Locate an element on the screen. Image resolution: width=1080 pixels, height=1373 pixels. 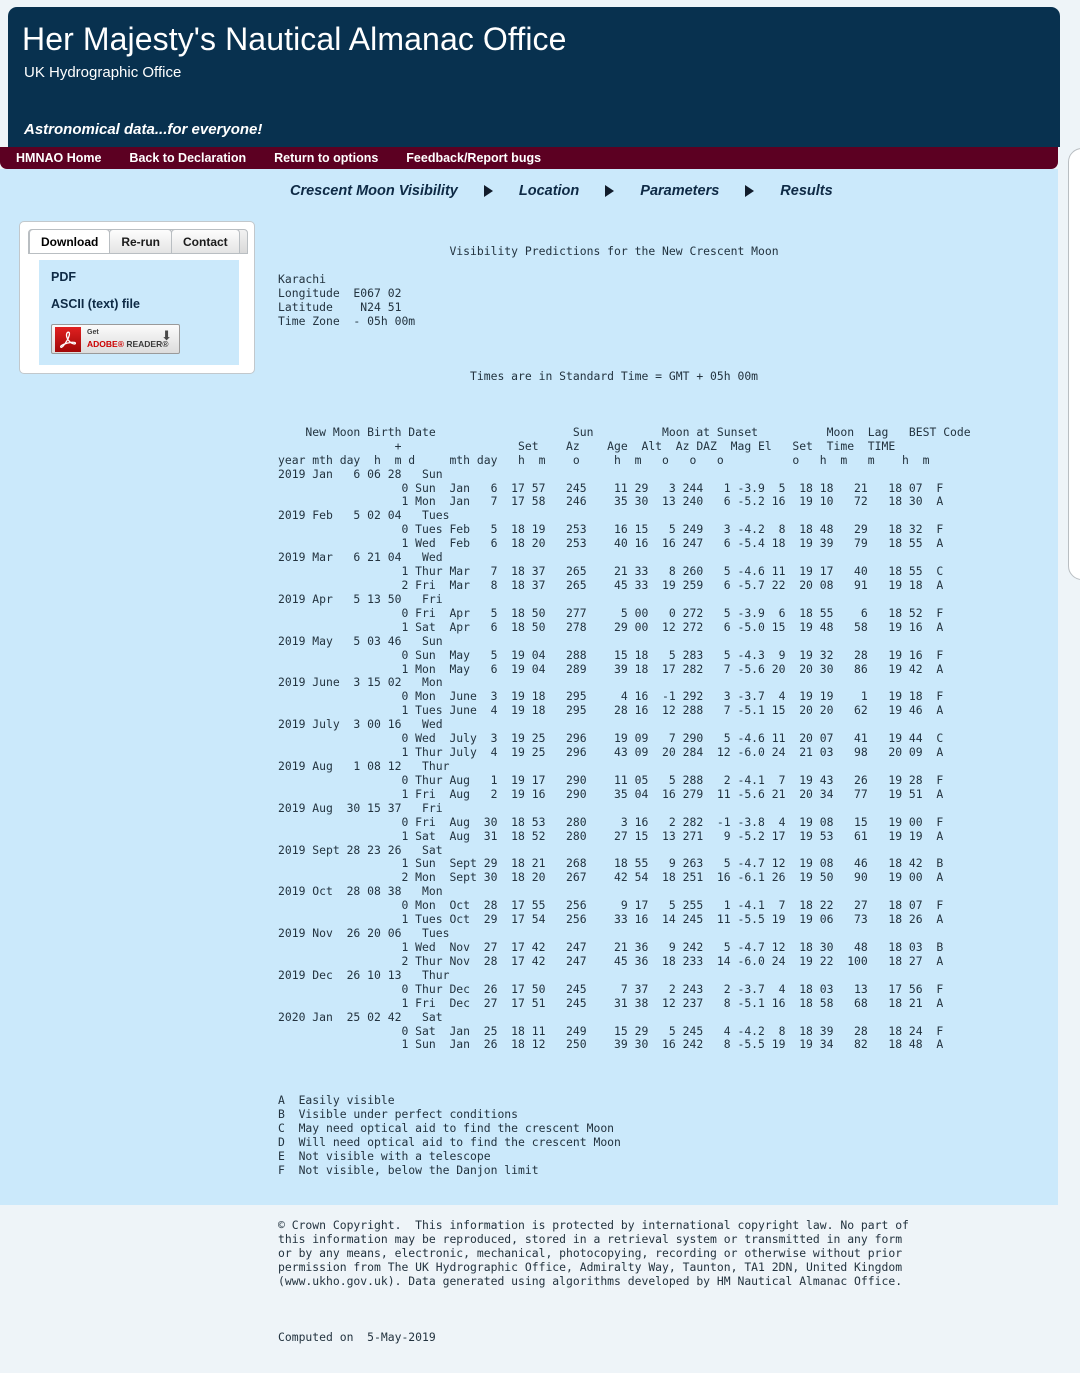
download-arrow-icon: ⬇ is located at coordinates (166, 335).